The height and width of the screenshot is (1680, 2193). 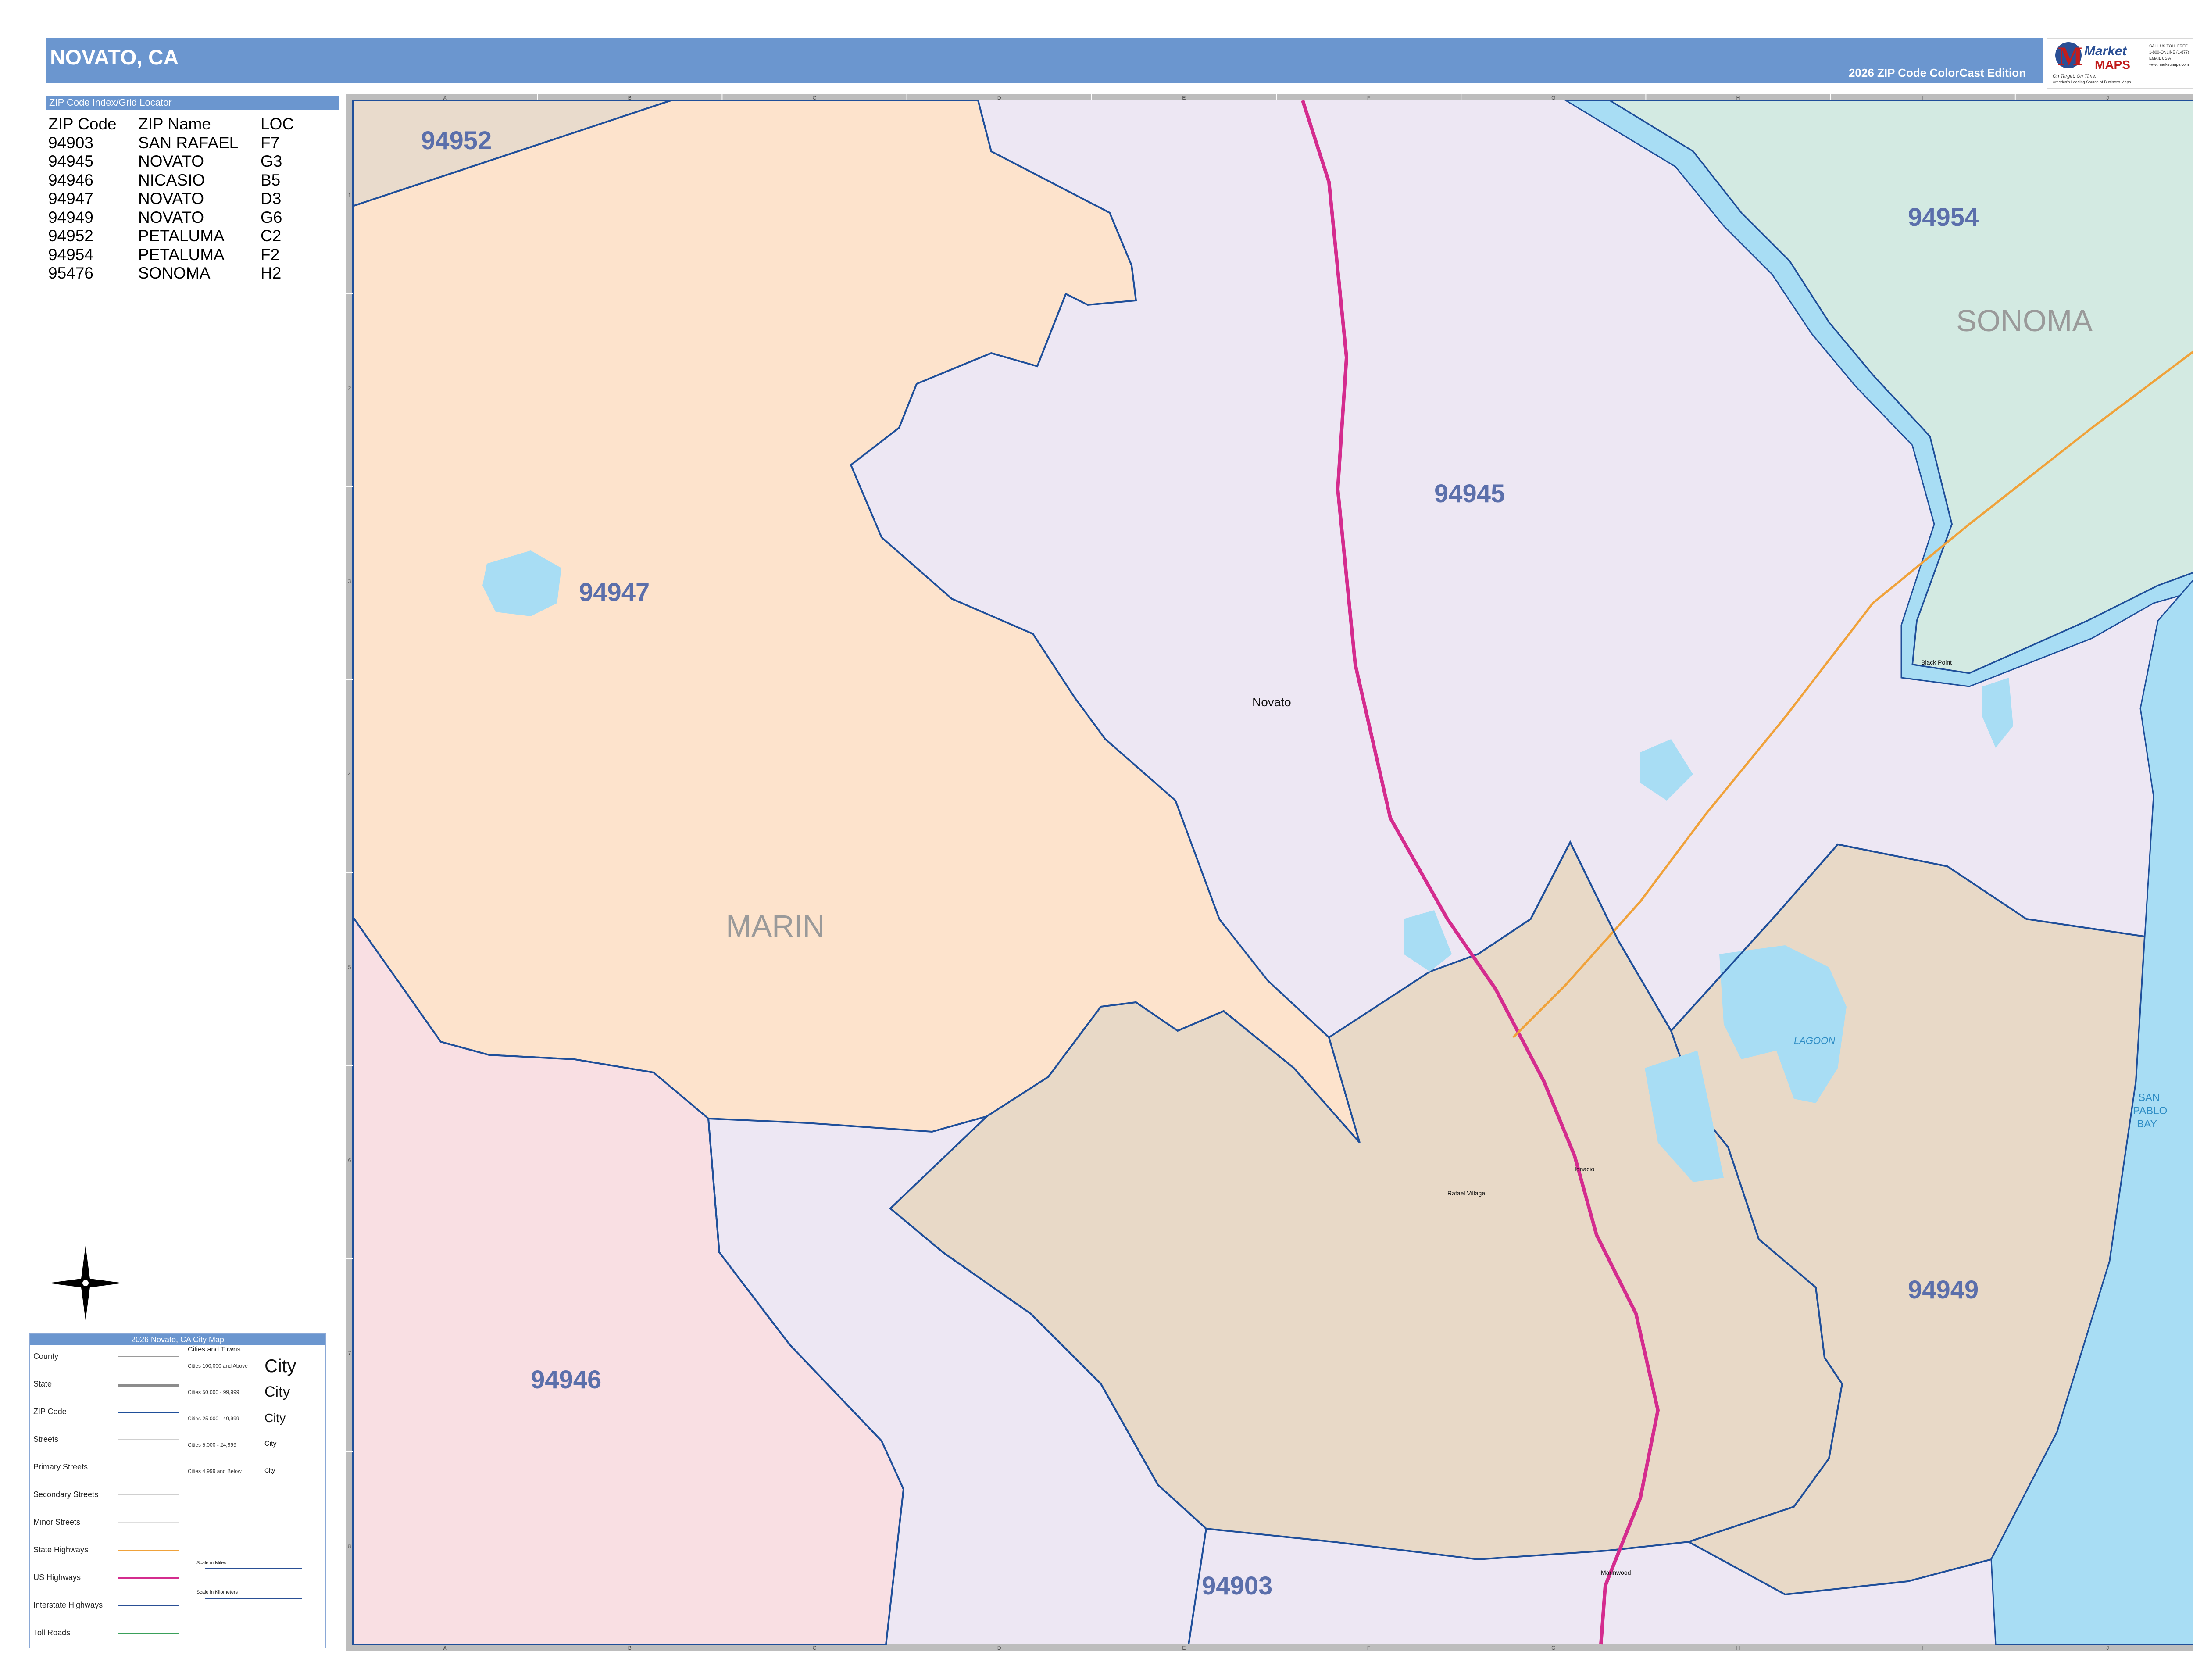 I want to click on zip-index-cell: 94945, so click(x=70, y=161).